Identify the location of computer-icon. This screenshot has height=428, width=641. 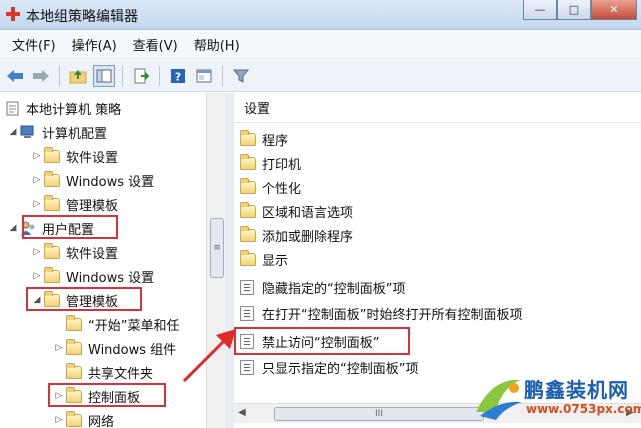
(28, 132).